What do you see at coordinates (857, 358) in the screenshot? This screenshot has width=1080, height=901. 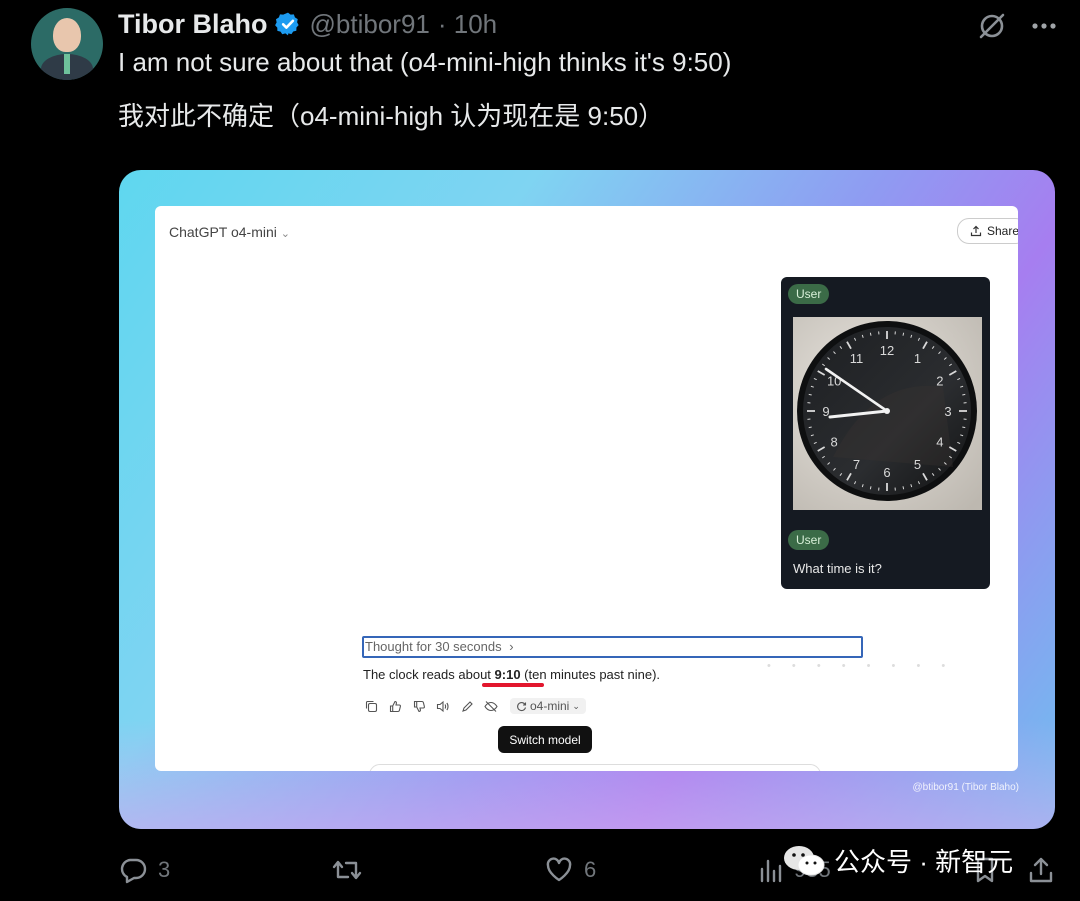 I see `clock-numeral: 11` at bounding box center [857, 358].